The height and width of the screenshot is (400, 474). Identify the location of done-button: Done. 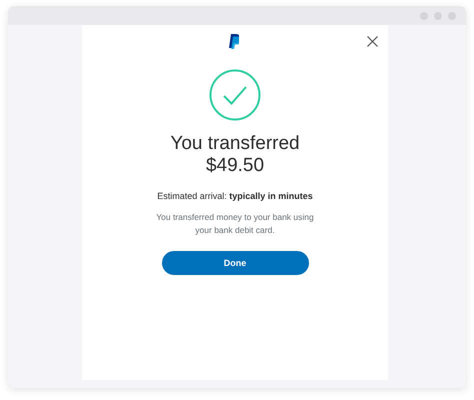
(235, 263).